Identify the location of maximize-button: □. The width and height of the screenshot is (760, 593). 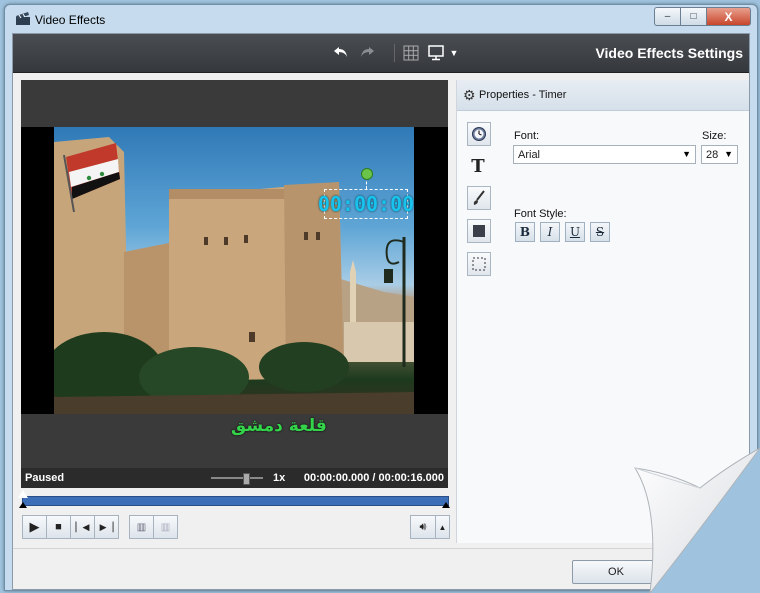
(693, 16).